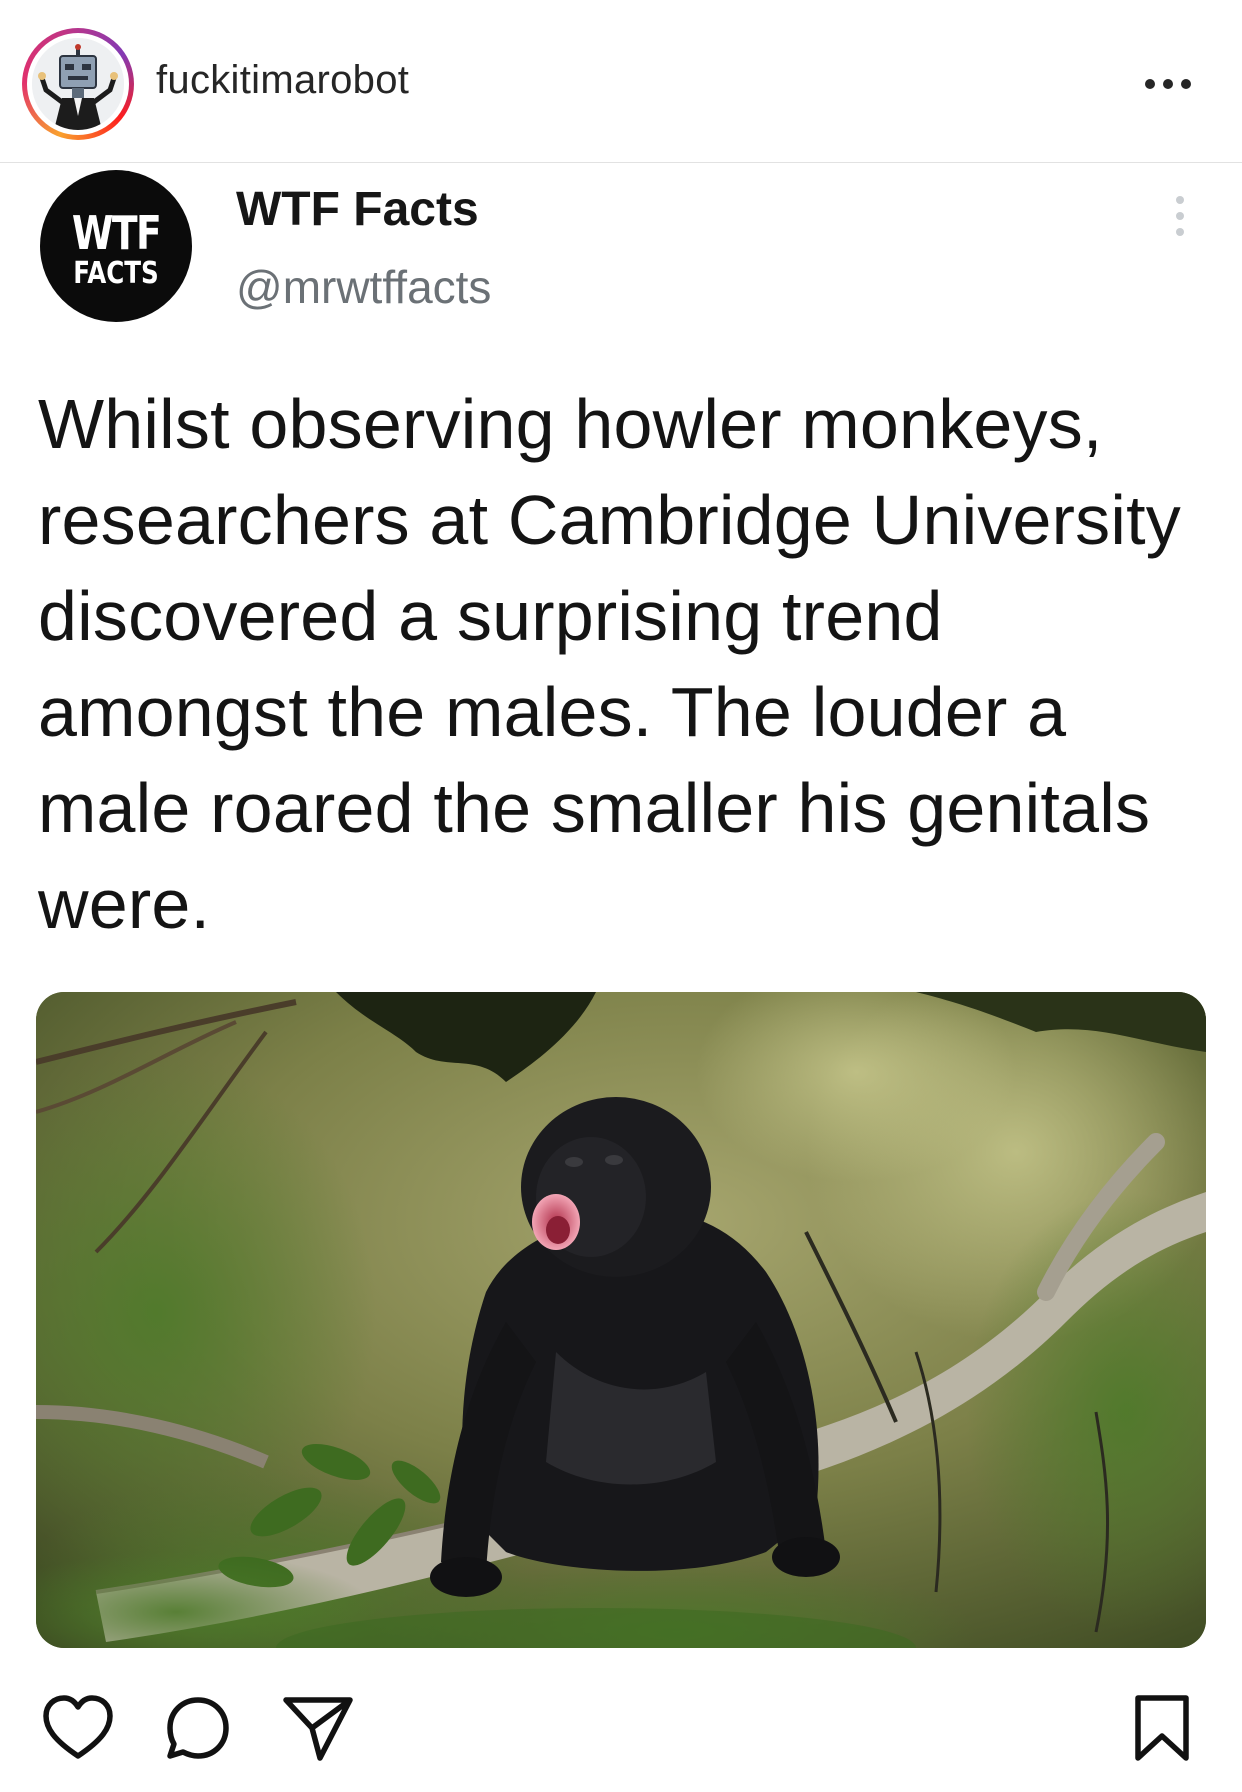 The image size is (1242, 1792). Describe the element at coordinates (198, 1728) in the screenshot. I see `comment-bubble-icon` at that location.